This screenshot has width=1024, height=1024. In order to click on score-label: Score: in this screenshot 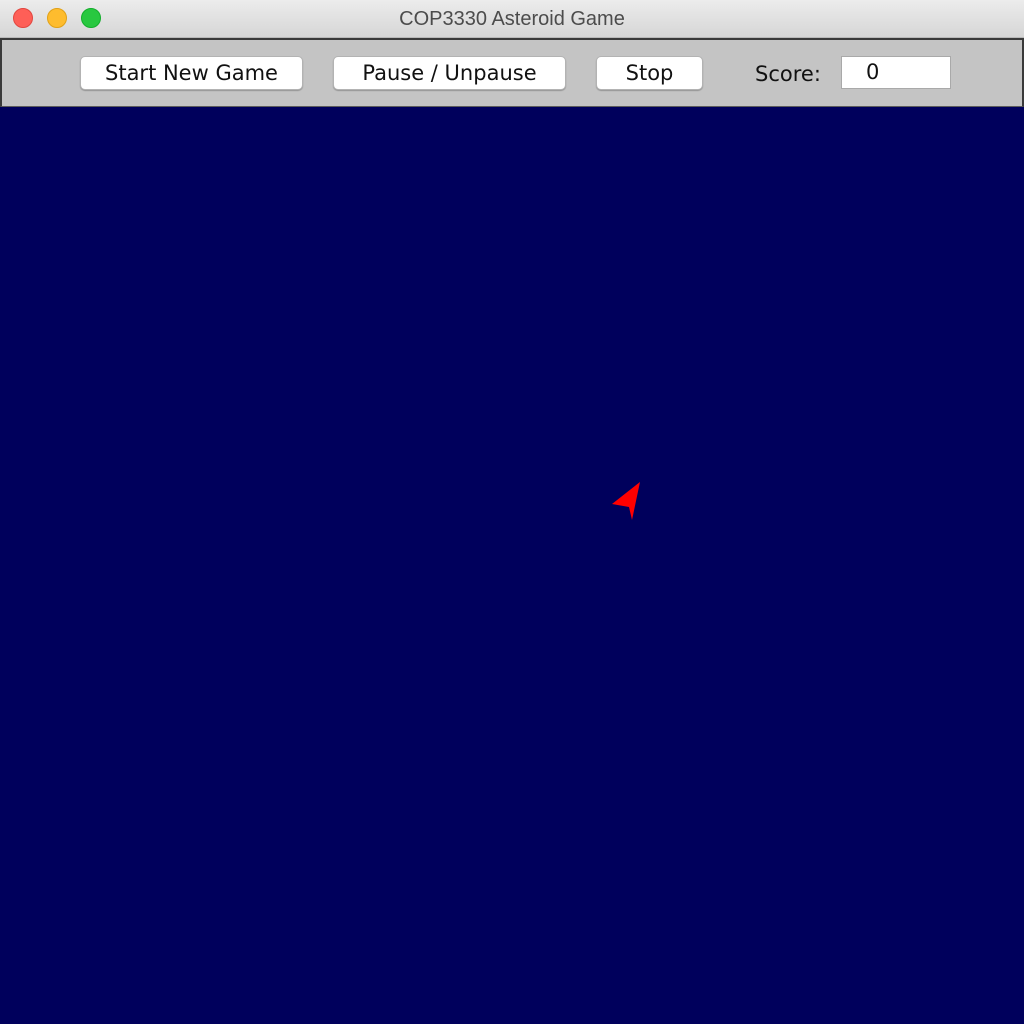, I will do `click(788, 74)`.